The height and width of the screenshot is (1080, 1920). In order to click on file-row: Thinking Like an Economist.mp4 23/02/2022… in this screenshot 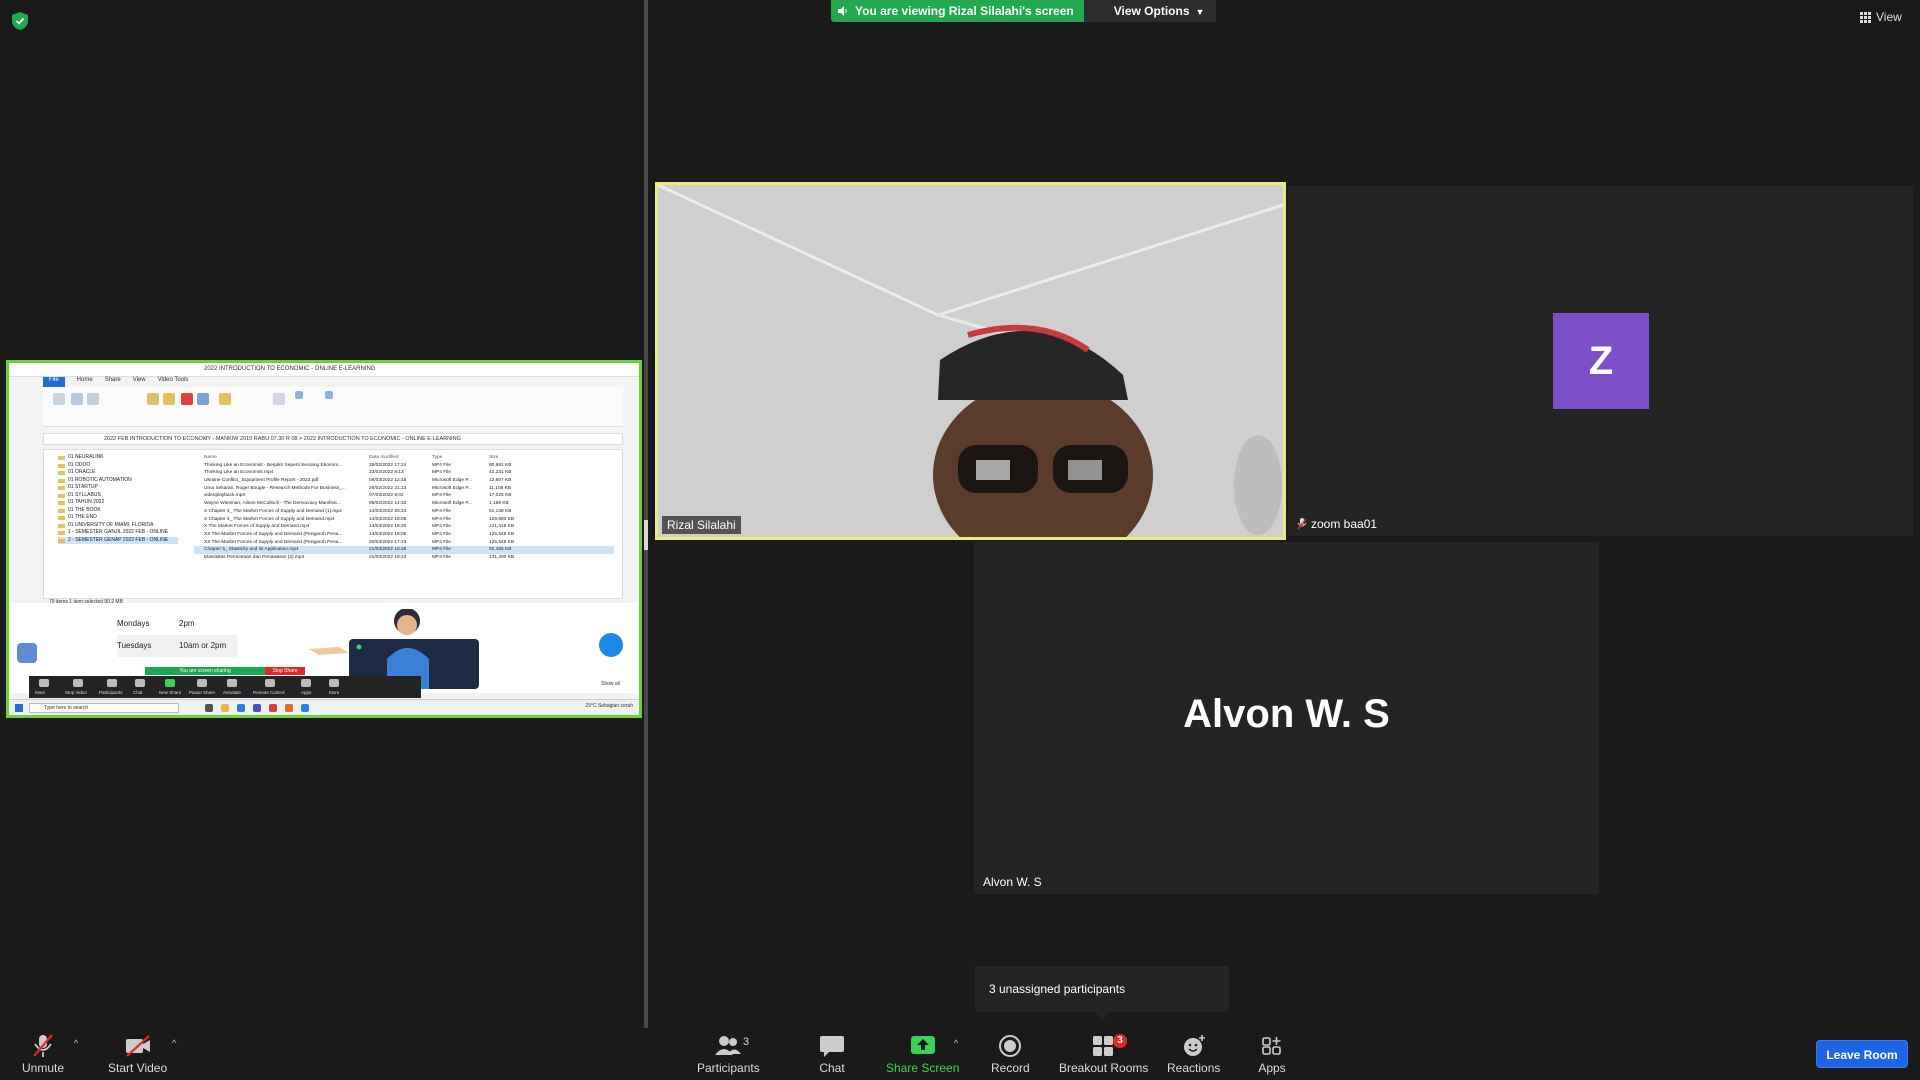, I will do `click(404, 473)`.